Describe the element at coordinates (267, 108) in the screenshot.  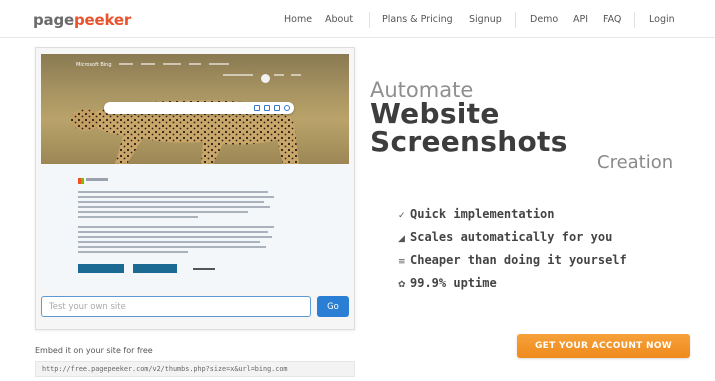
I see `preview-camera-icon` at that location.